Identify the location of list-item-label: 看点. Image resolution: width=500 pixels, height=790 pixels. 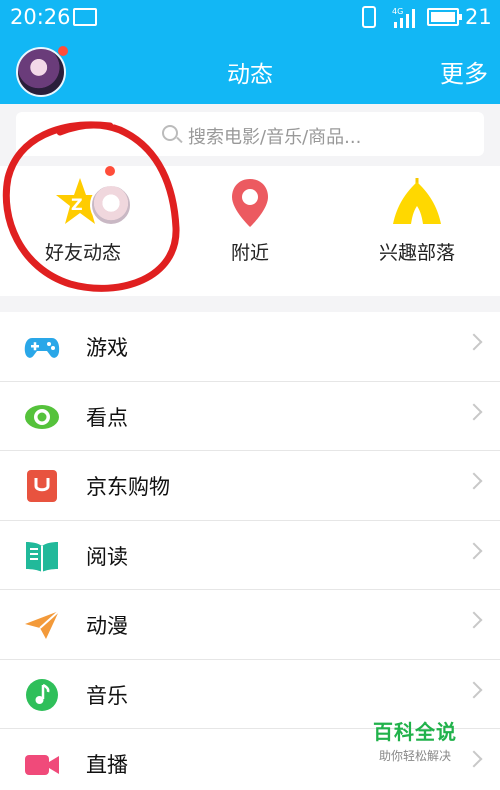
(107, 417).